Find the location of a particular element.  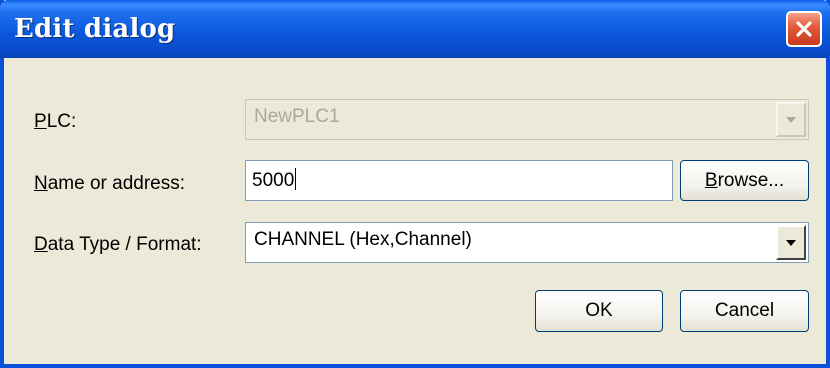

plc-dropdown-button is located at coordinates (791, 119).